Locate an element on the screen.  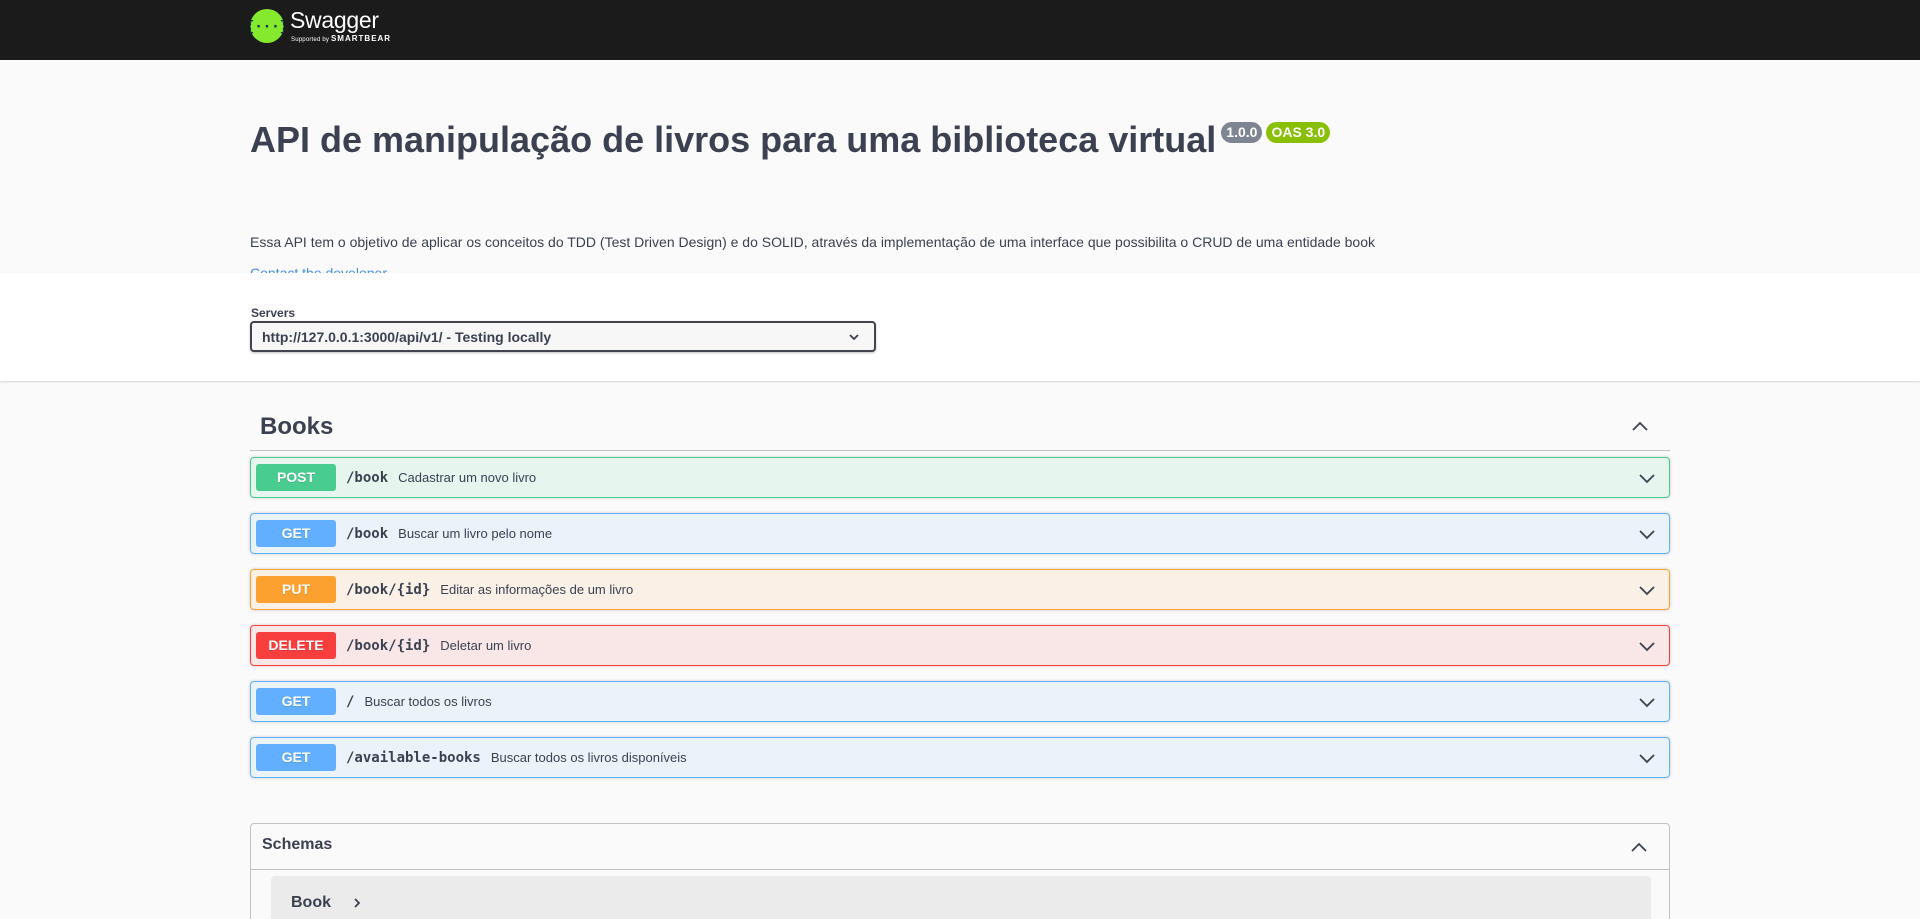
model-name: Book is located at coordinates (311, 902).